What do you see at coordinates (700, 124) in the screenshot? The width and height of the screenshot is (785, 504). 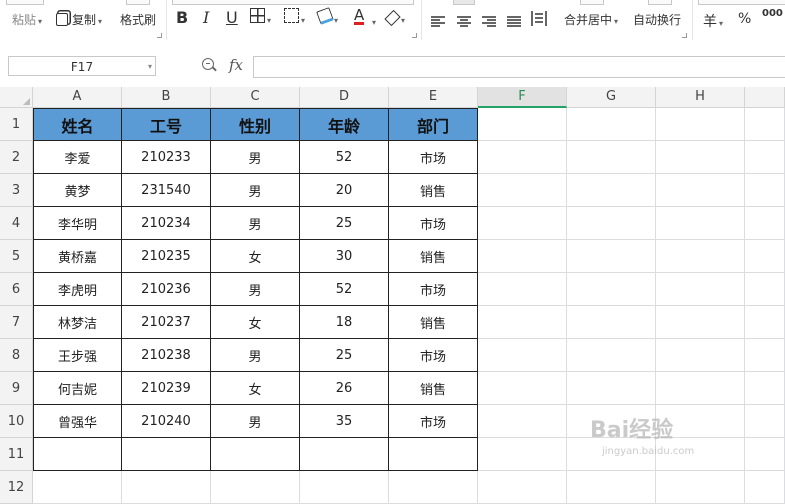 I see `cell-h1` at bounding box center [700, 124].